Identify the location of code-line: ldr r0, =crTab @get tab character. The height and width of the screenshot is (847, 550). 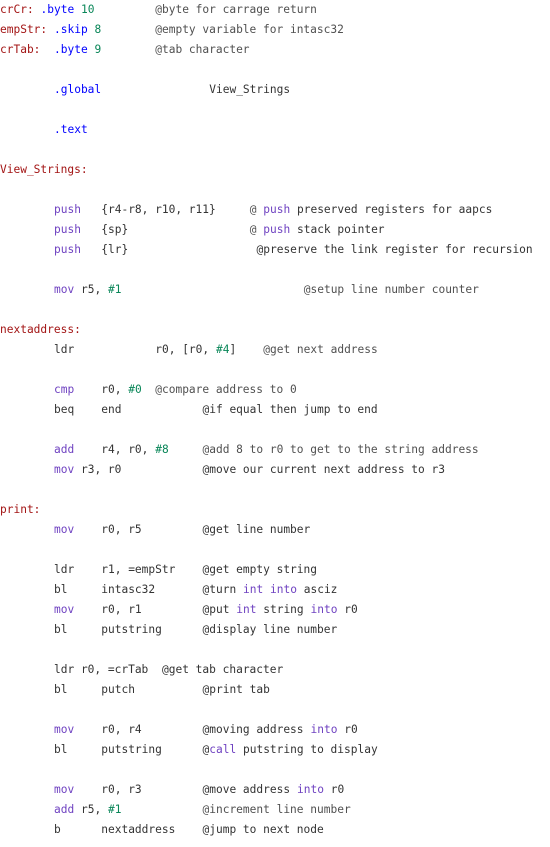
(275, 670).